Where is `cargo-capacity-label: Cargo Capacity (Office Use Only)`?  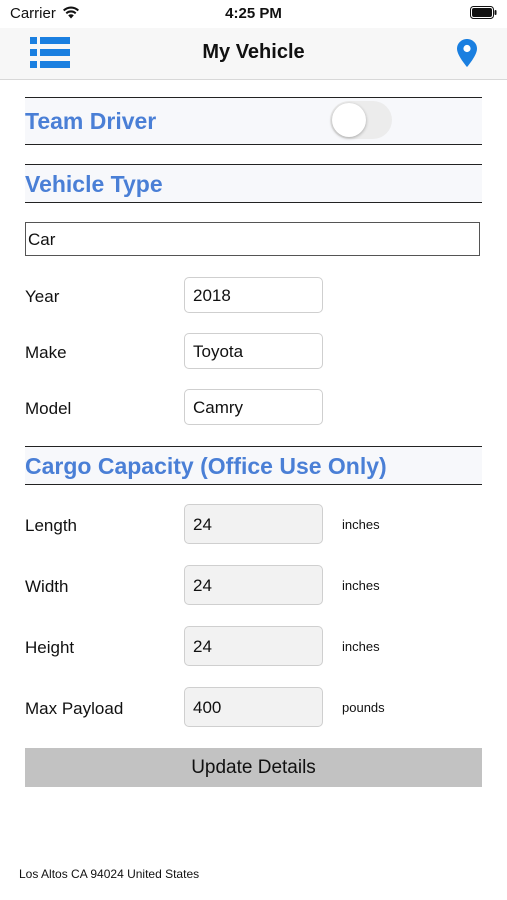
cargo-capacity-label: Cargo Capacity (Office Use Only) is located at coordinates (206, 466).